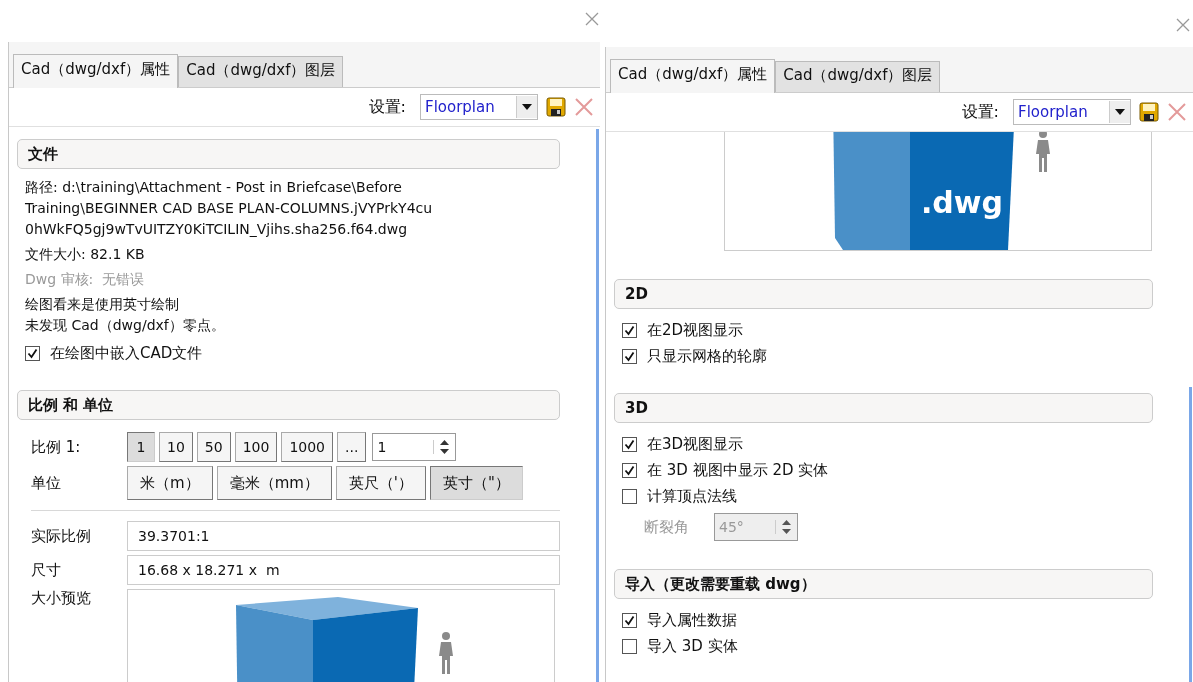 This screenshot has height=682, width=1193. What do you see at coordinates (288, 405) in the screenshot?
I see `section-header: 比例 和 单位` at bounding box center [288, 405].